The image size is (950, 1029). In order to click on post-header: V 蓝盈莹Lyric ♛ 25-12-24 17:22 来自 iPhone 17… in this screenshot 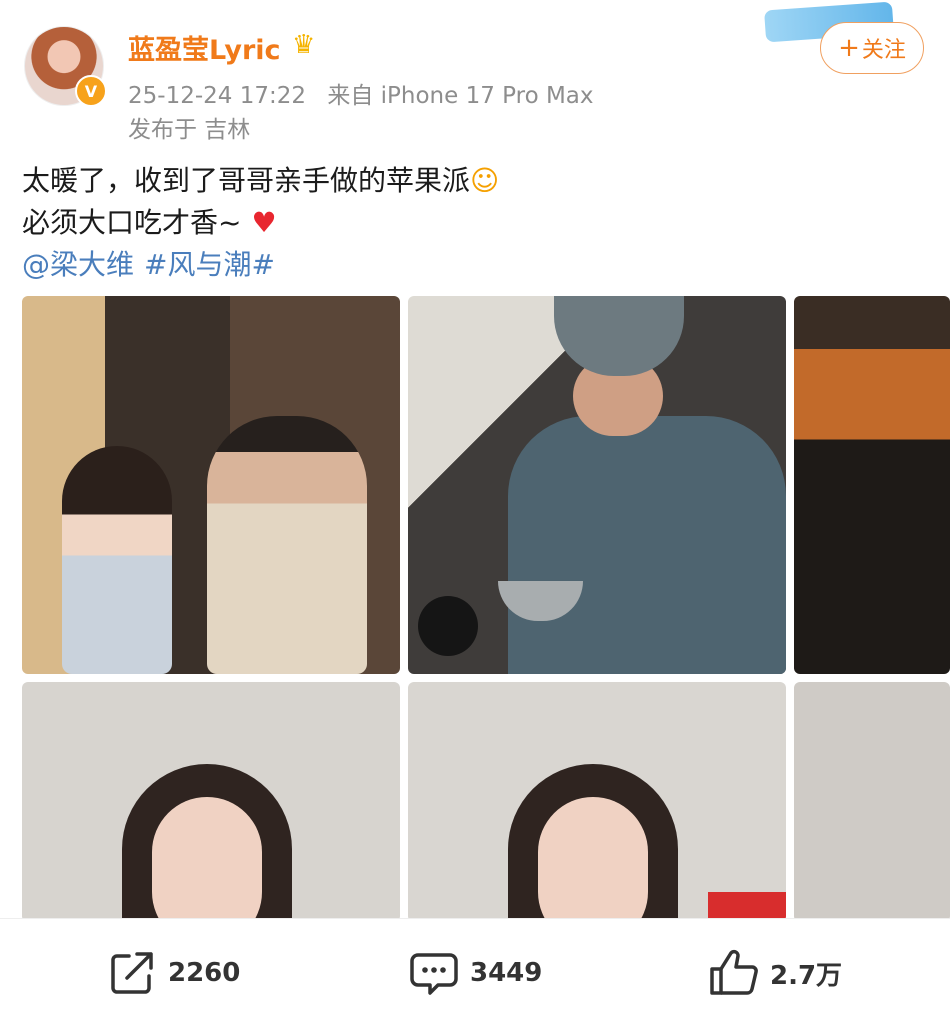, I will do `click(475, 75)`.